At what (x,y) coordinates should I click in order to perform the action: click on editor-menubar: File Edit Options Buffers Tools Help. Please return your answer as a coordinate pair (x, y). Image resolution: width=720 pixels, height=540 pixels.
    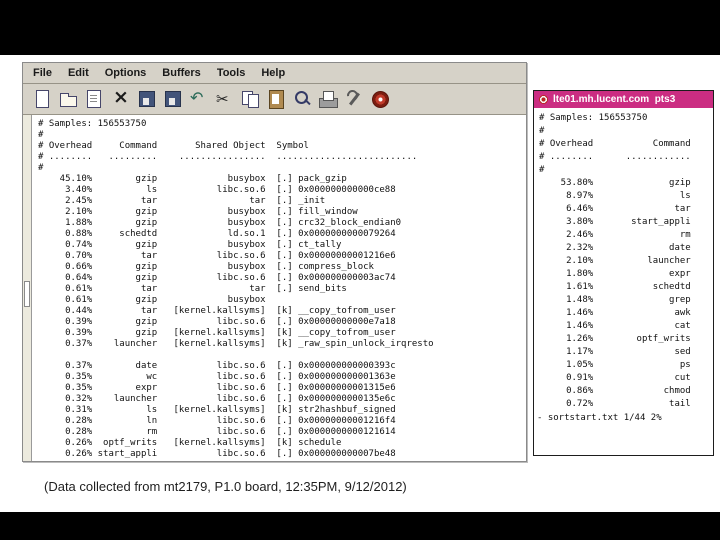
    Looking at the image, I should click on (274, 73).